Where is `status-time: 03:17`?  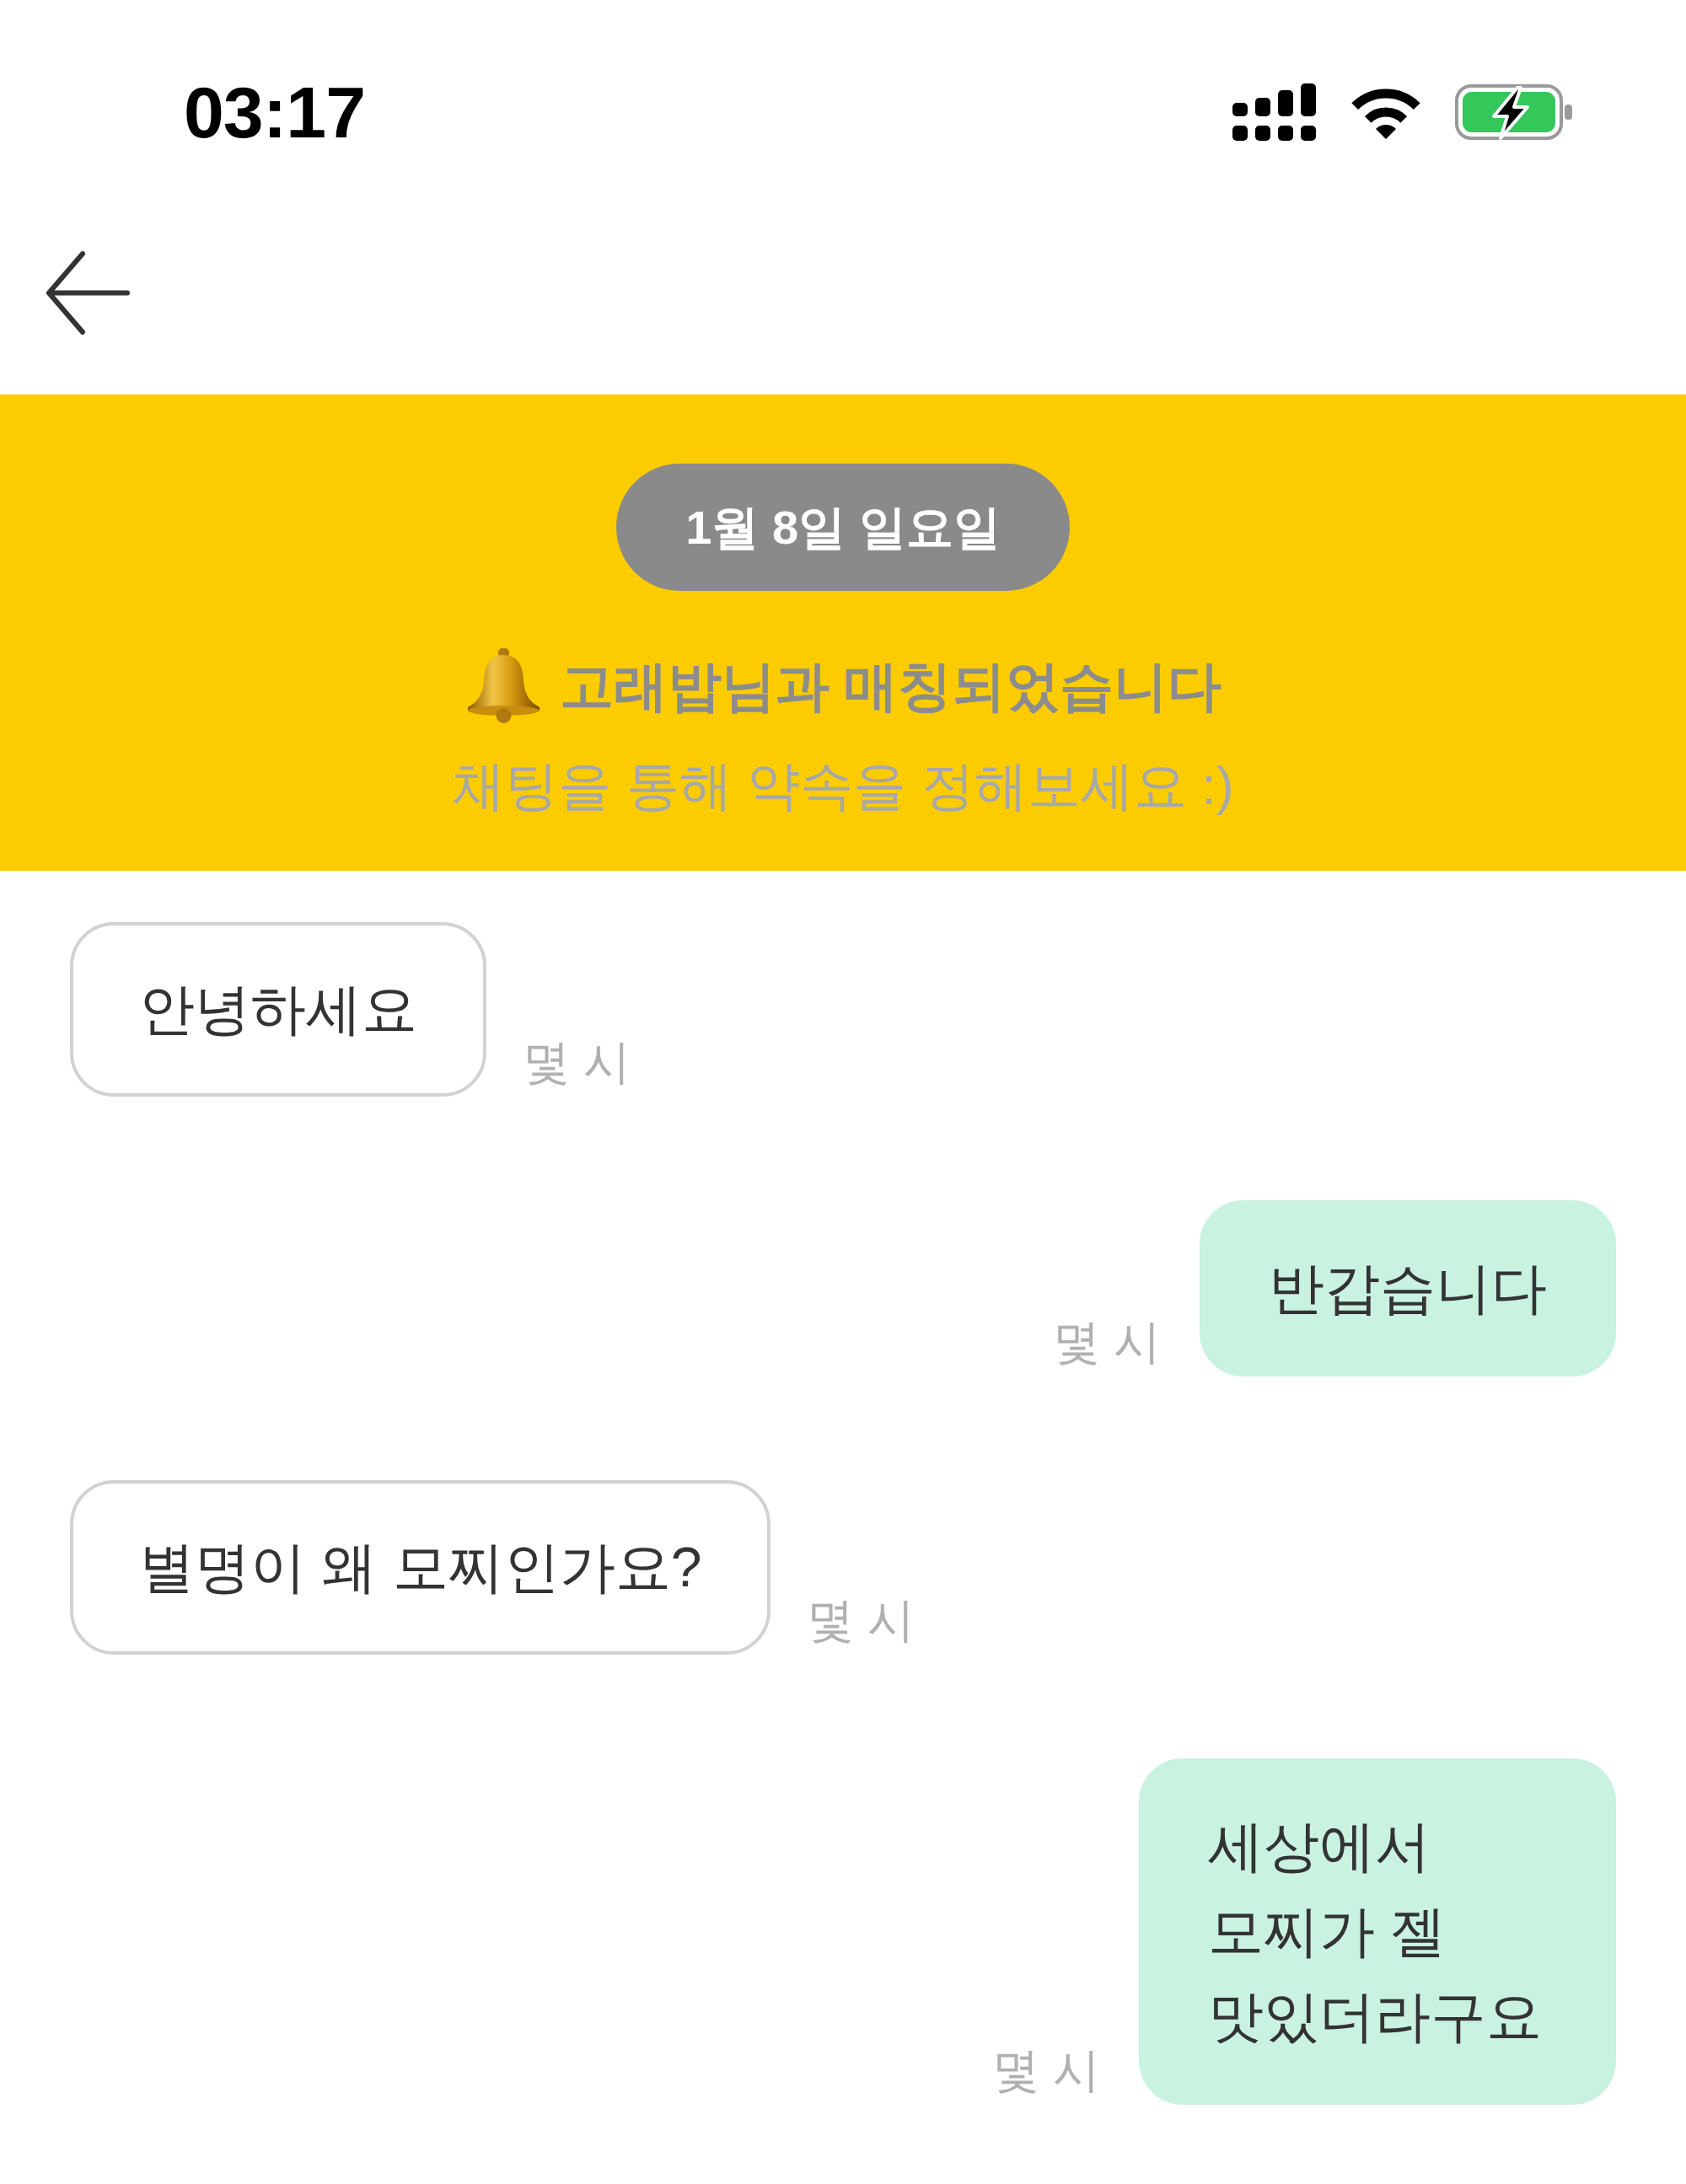 status-time: 03:17 is located at coordinates (274, 112).